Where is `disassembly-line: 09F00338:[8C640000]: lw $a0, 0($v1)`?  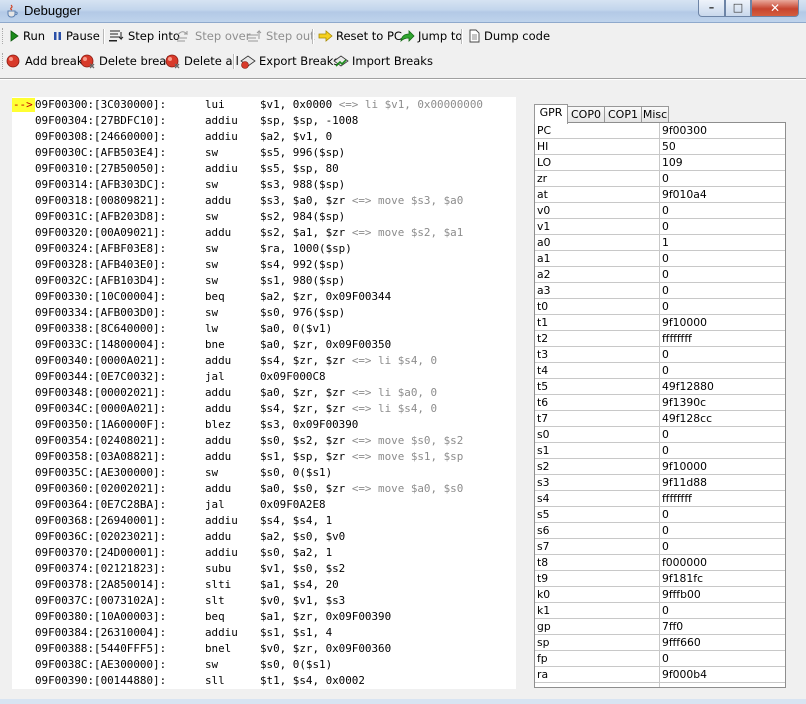
disassembly-line: 09F00338:[8C640000]: lw $a0, 0($v1) is located at coordinates (264, 329).